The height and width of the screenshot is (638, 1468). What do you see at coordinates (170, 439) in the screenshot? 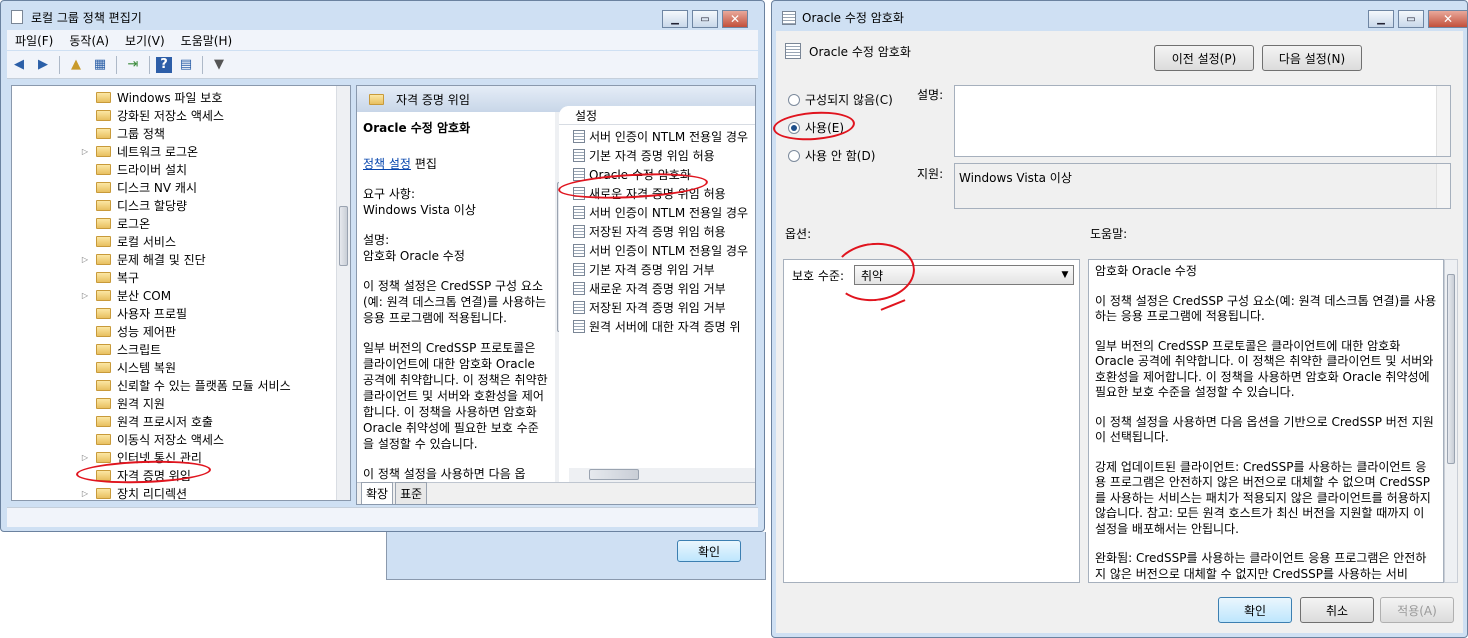
I see `tree-item-label: 이동식 저장소 액세스` at bounding box center [170, 439].